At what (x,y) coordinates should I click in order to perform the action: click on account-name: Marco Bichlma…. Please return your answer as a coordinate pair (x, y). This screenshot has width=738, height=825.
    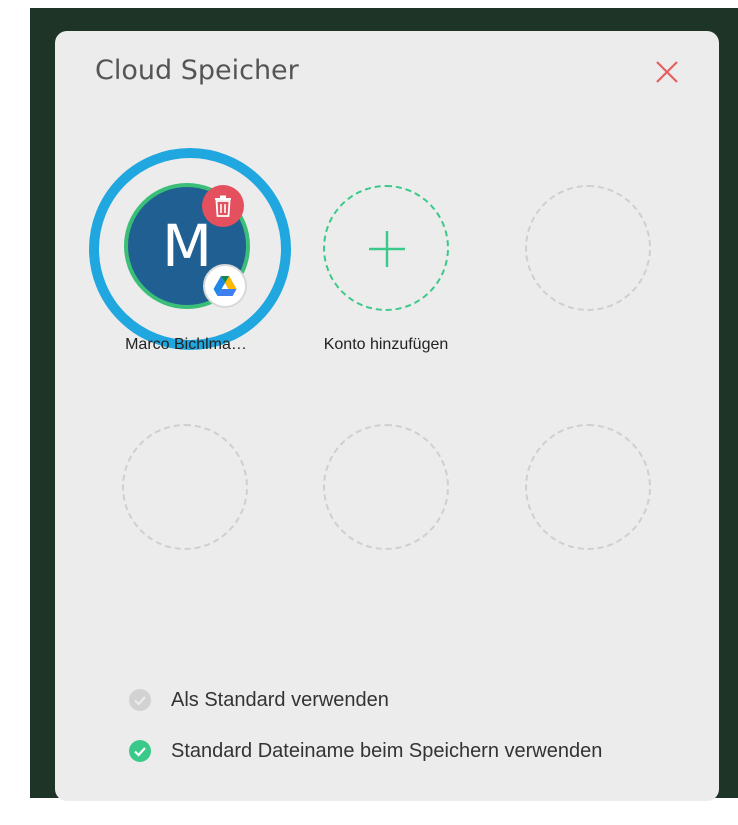
    Looking at the image, I should click on (186, 344).